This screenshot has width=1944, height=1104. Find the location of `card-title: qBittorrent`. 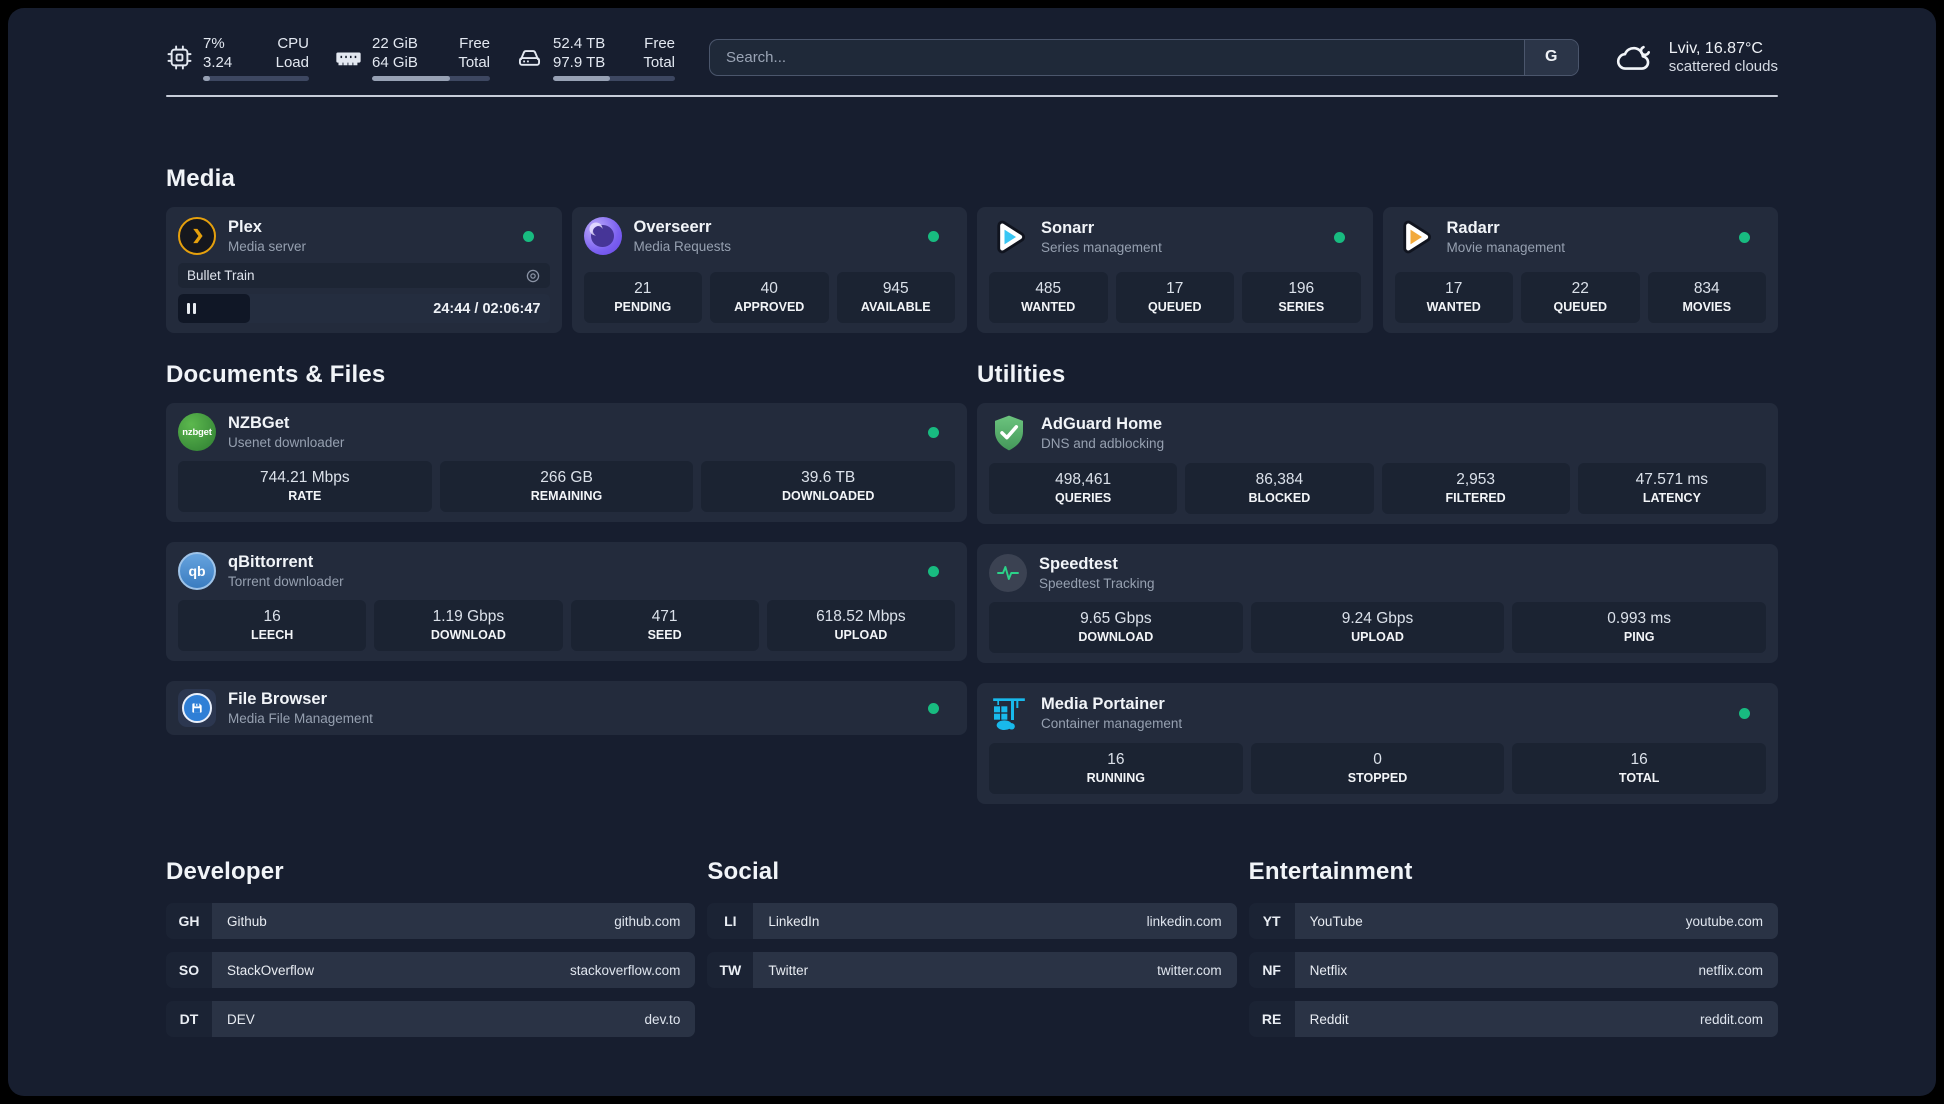

card-title: qBittorrent is located at coordinates (271, 562).